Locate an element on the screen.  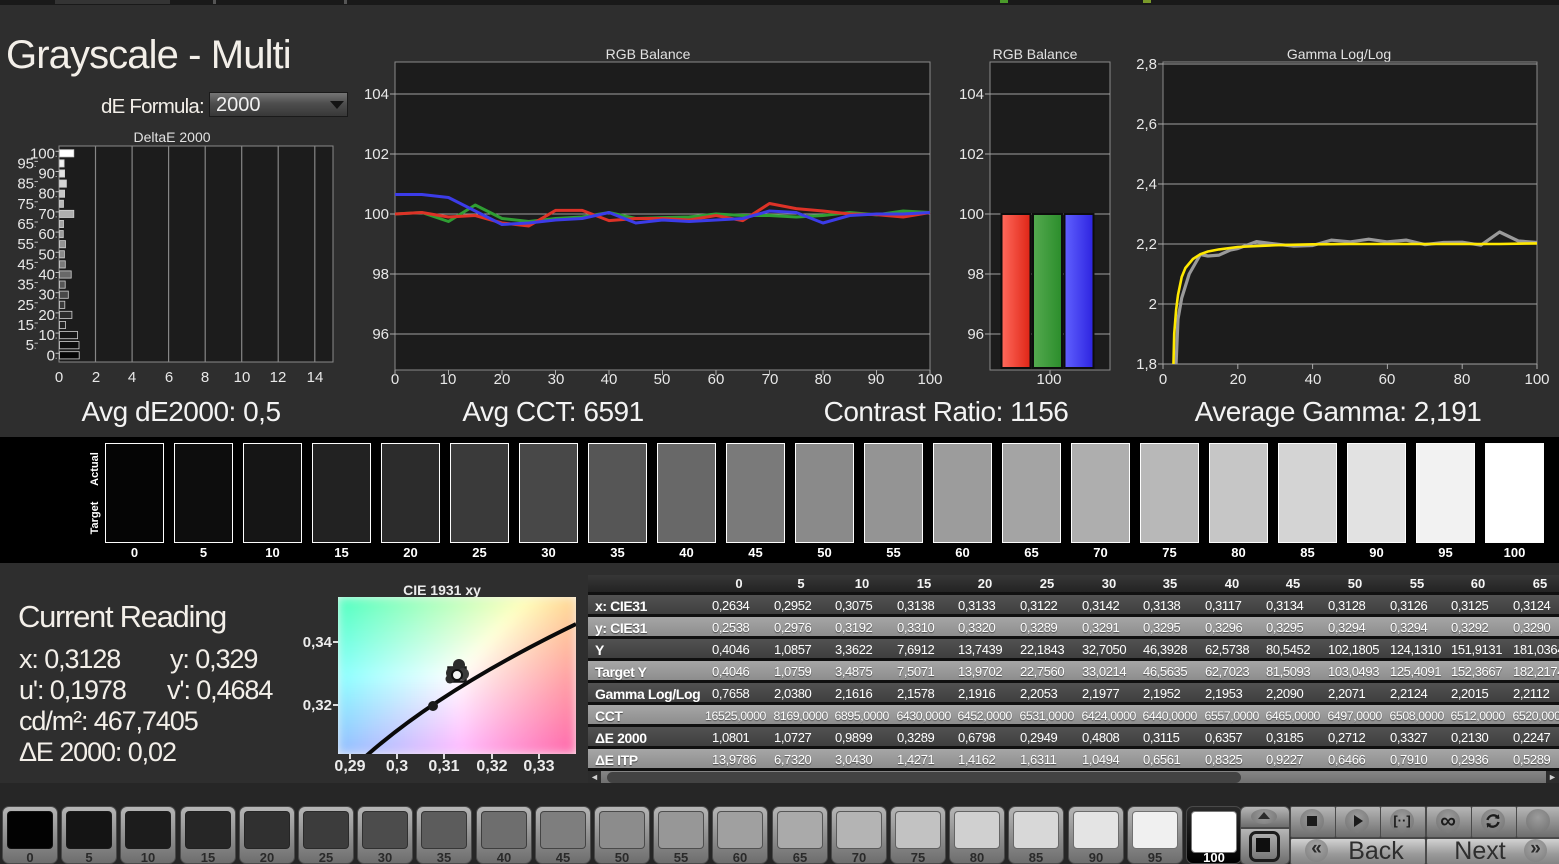
svg-text: 6 is located at coordinates (169, 377).